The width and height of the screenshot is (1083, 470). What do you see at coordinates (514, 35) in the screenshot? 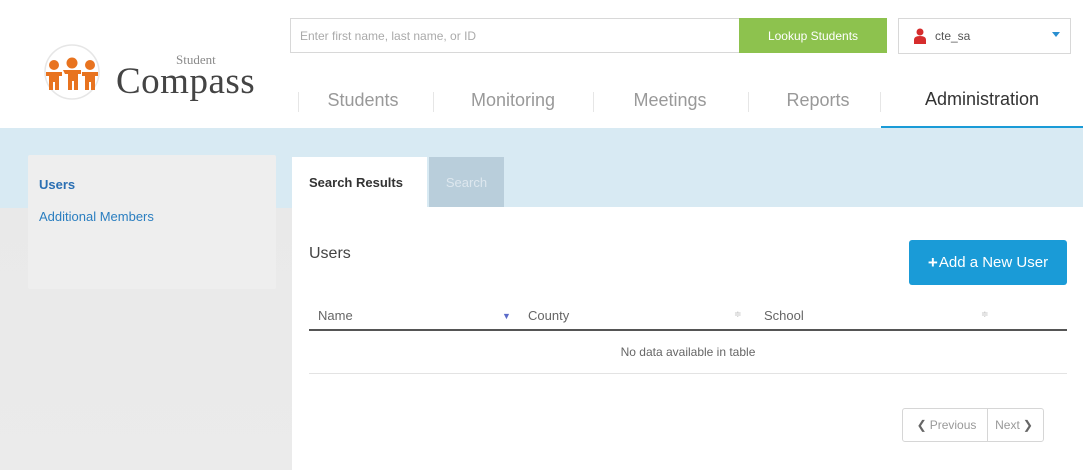
I see `student-search-input` at bounding box center [514, 35].